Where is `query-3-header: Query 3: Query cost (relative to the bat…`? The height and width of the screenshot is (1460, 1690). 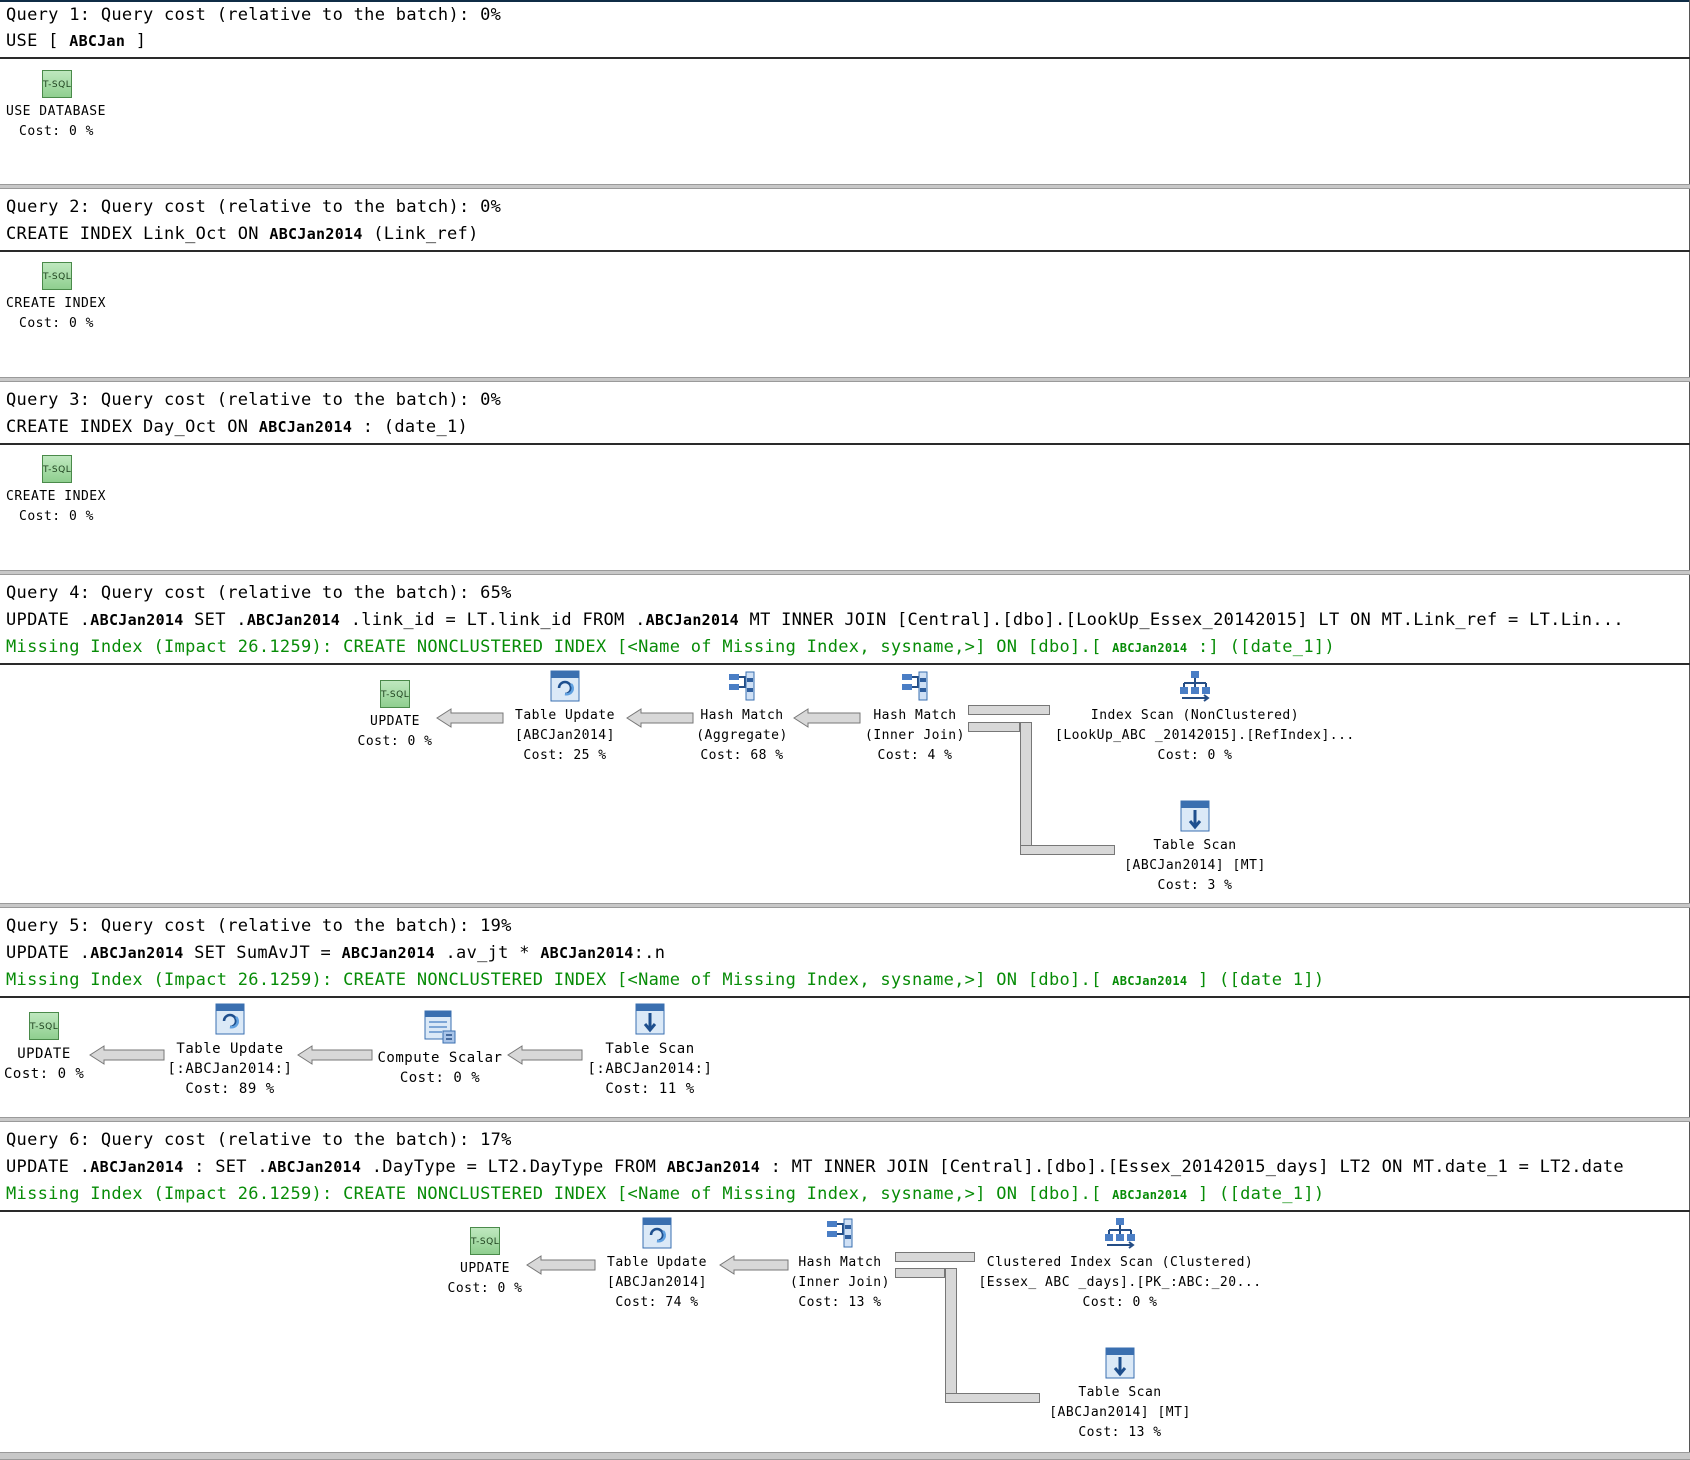
query-3-header: Query 3: Query cost (relative to the bat… is located at coordinates (254, 400).